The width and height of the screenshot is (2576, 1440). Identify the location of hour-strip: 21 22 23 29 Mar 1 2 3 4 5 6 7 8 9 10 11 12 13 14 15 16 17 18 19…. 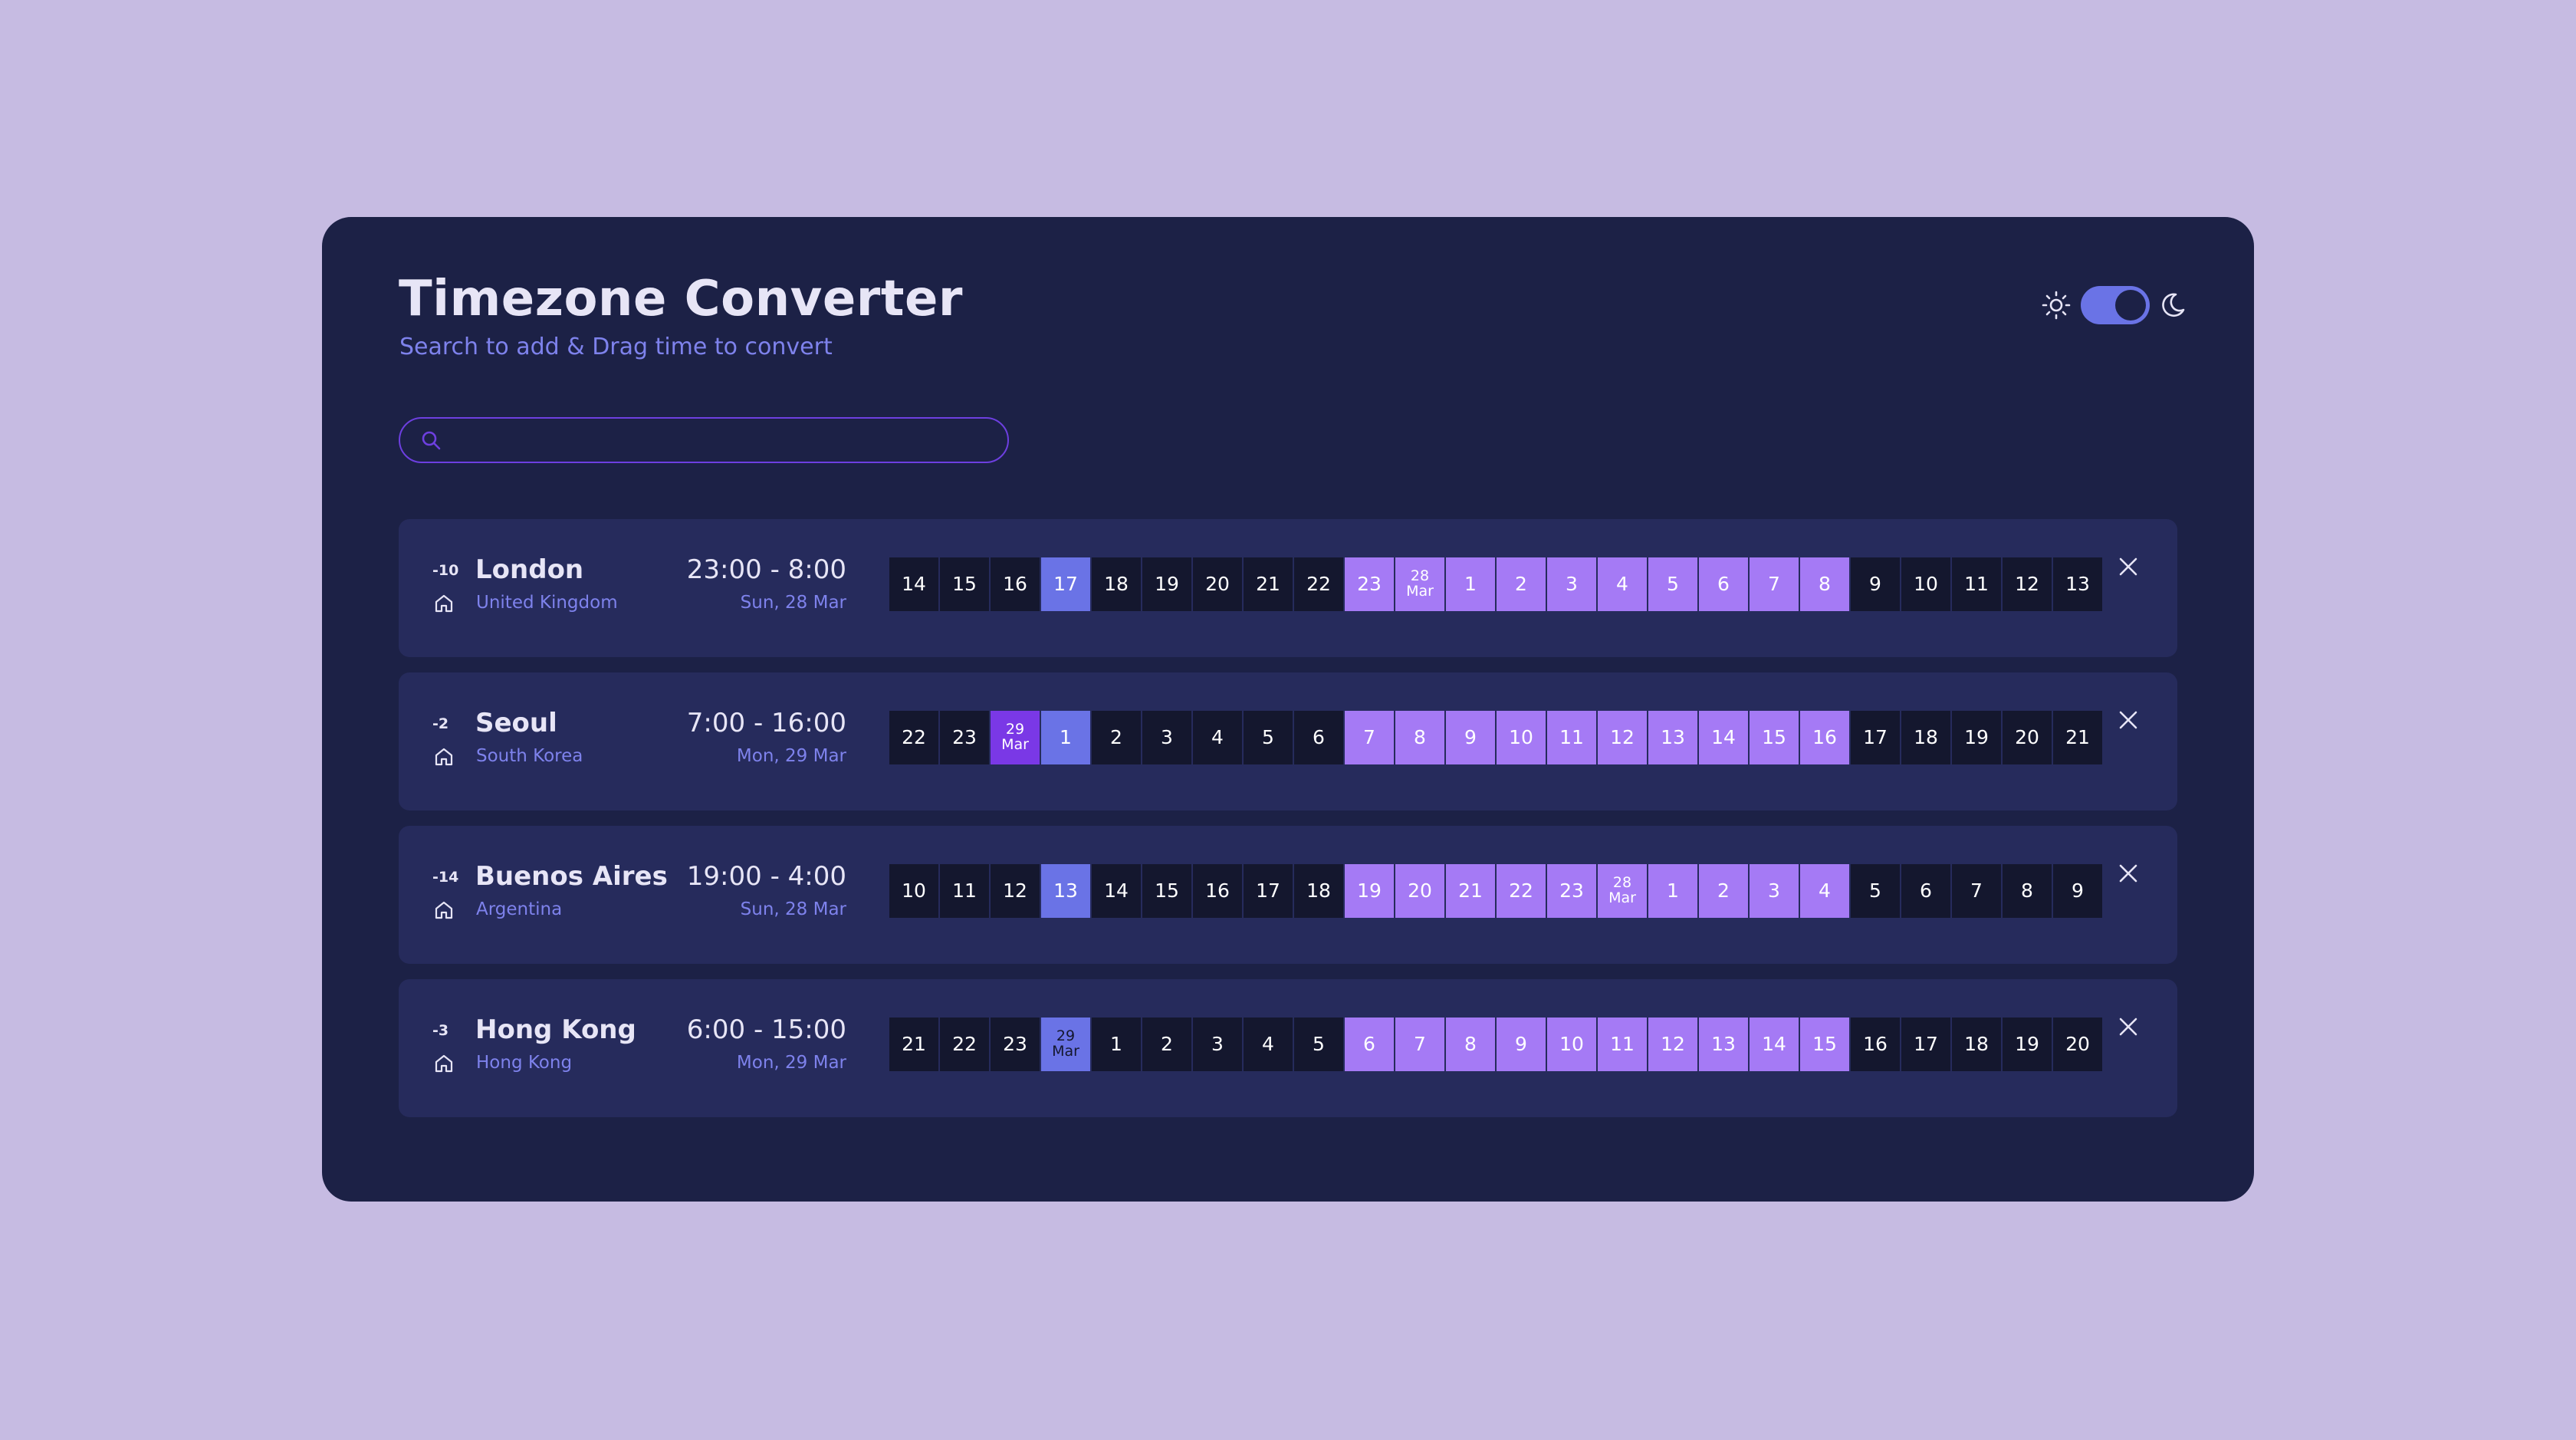
(1496, 1044).